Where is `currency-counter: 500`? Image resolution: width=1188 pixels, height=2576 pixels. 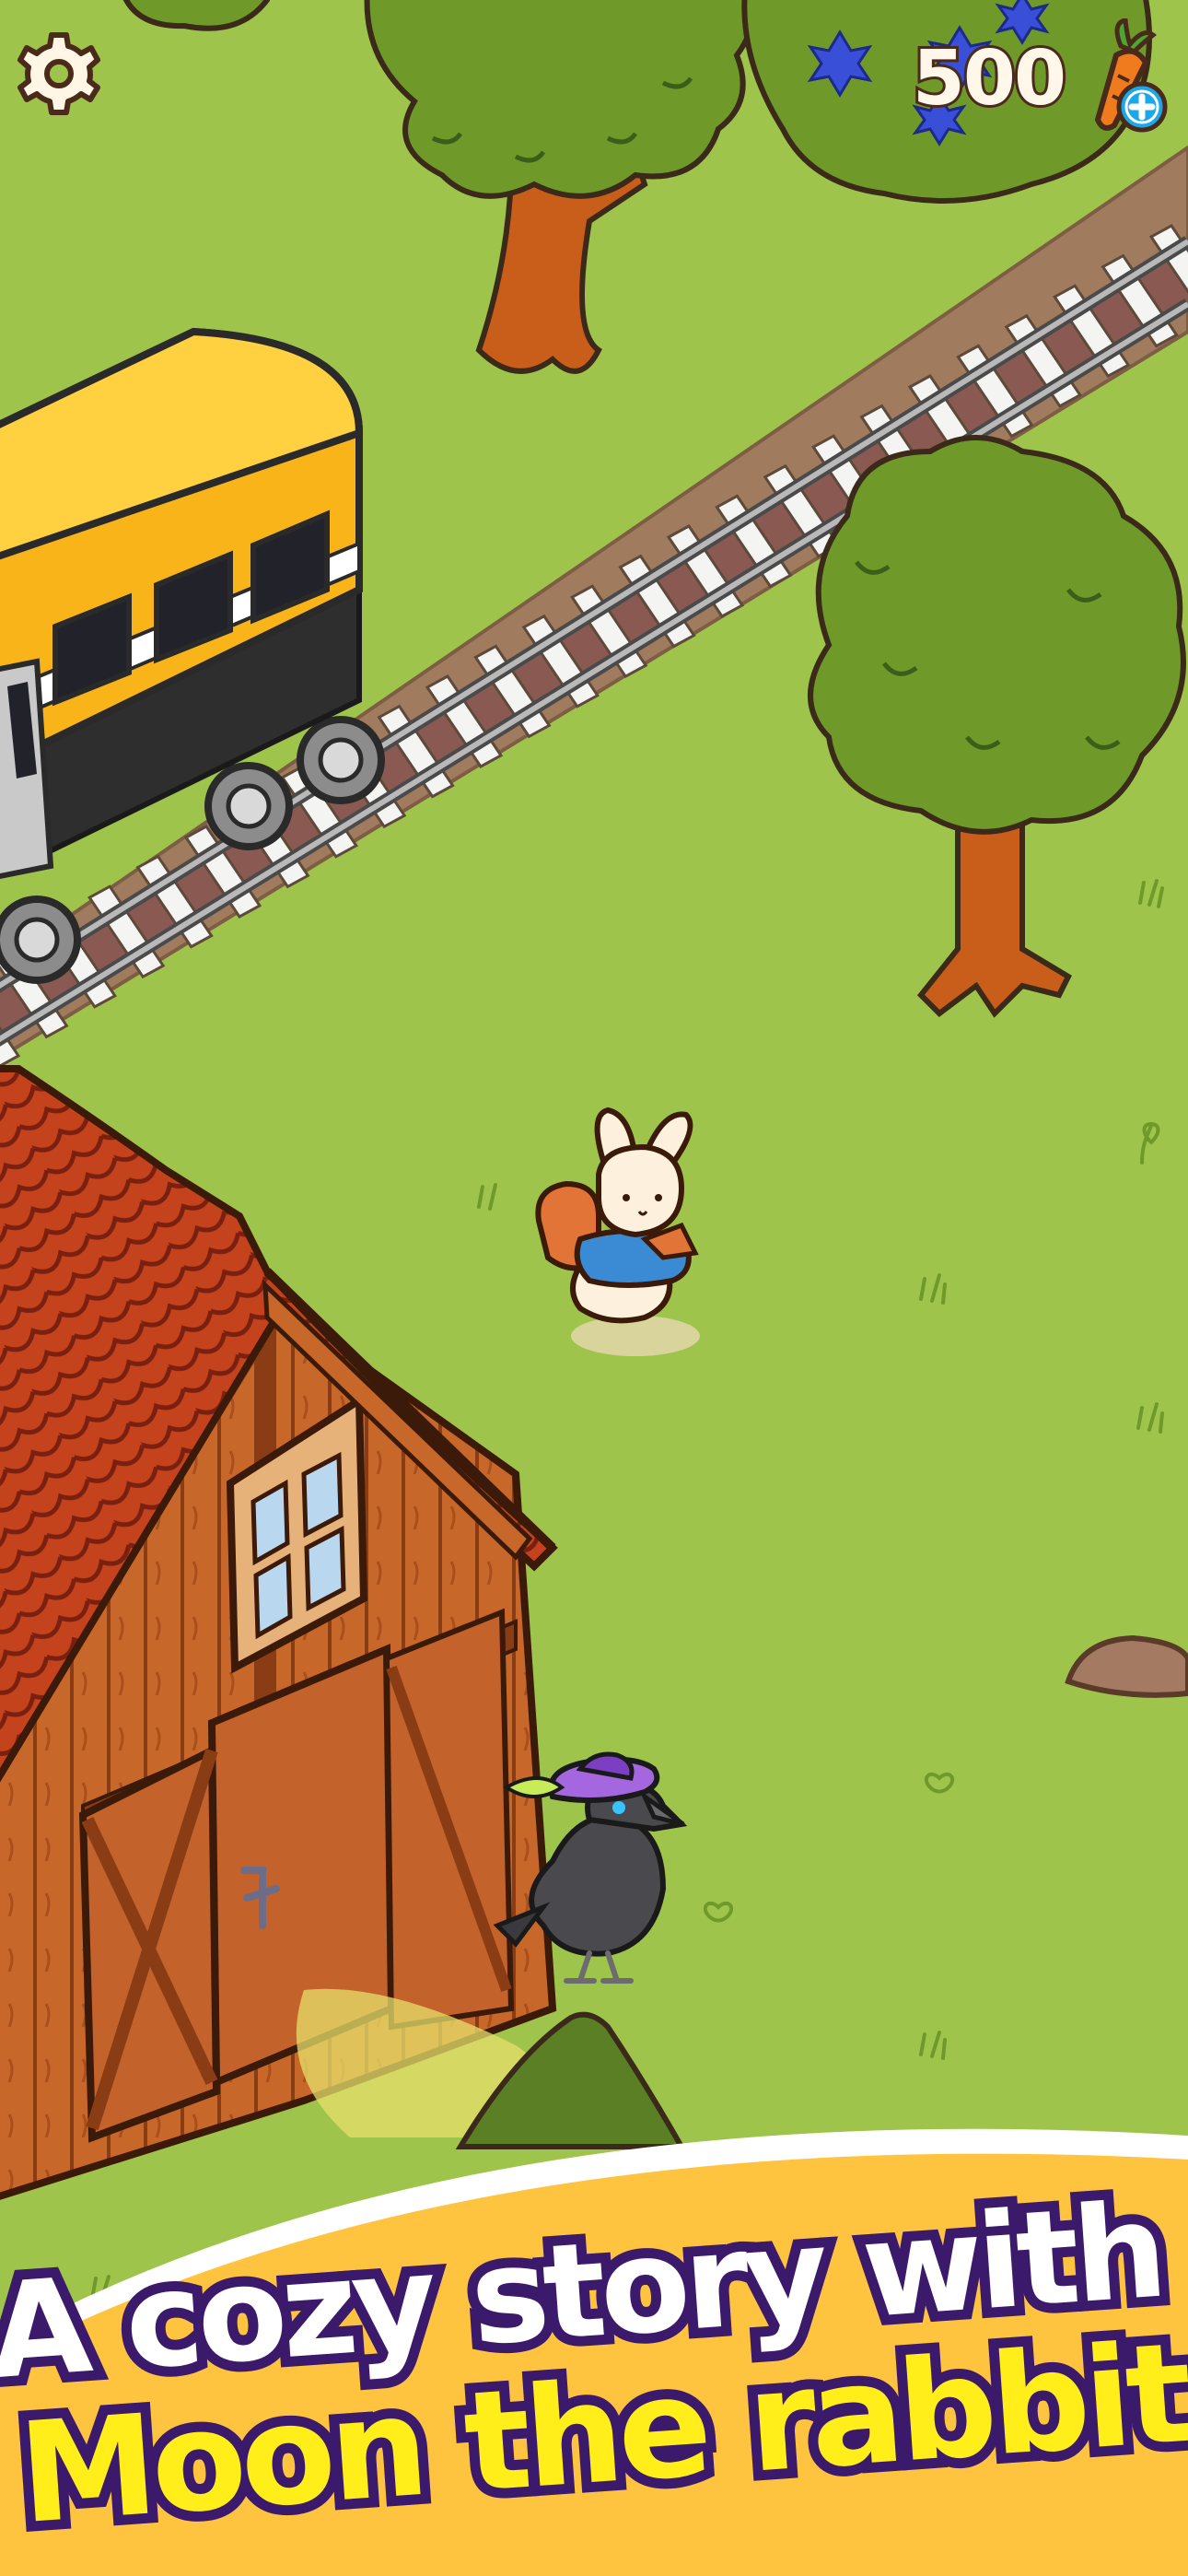
currency-counter: 500 is located at coordinates (1040, 78).